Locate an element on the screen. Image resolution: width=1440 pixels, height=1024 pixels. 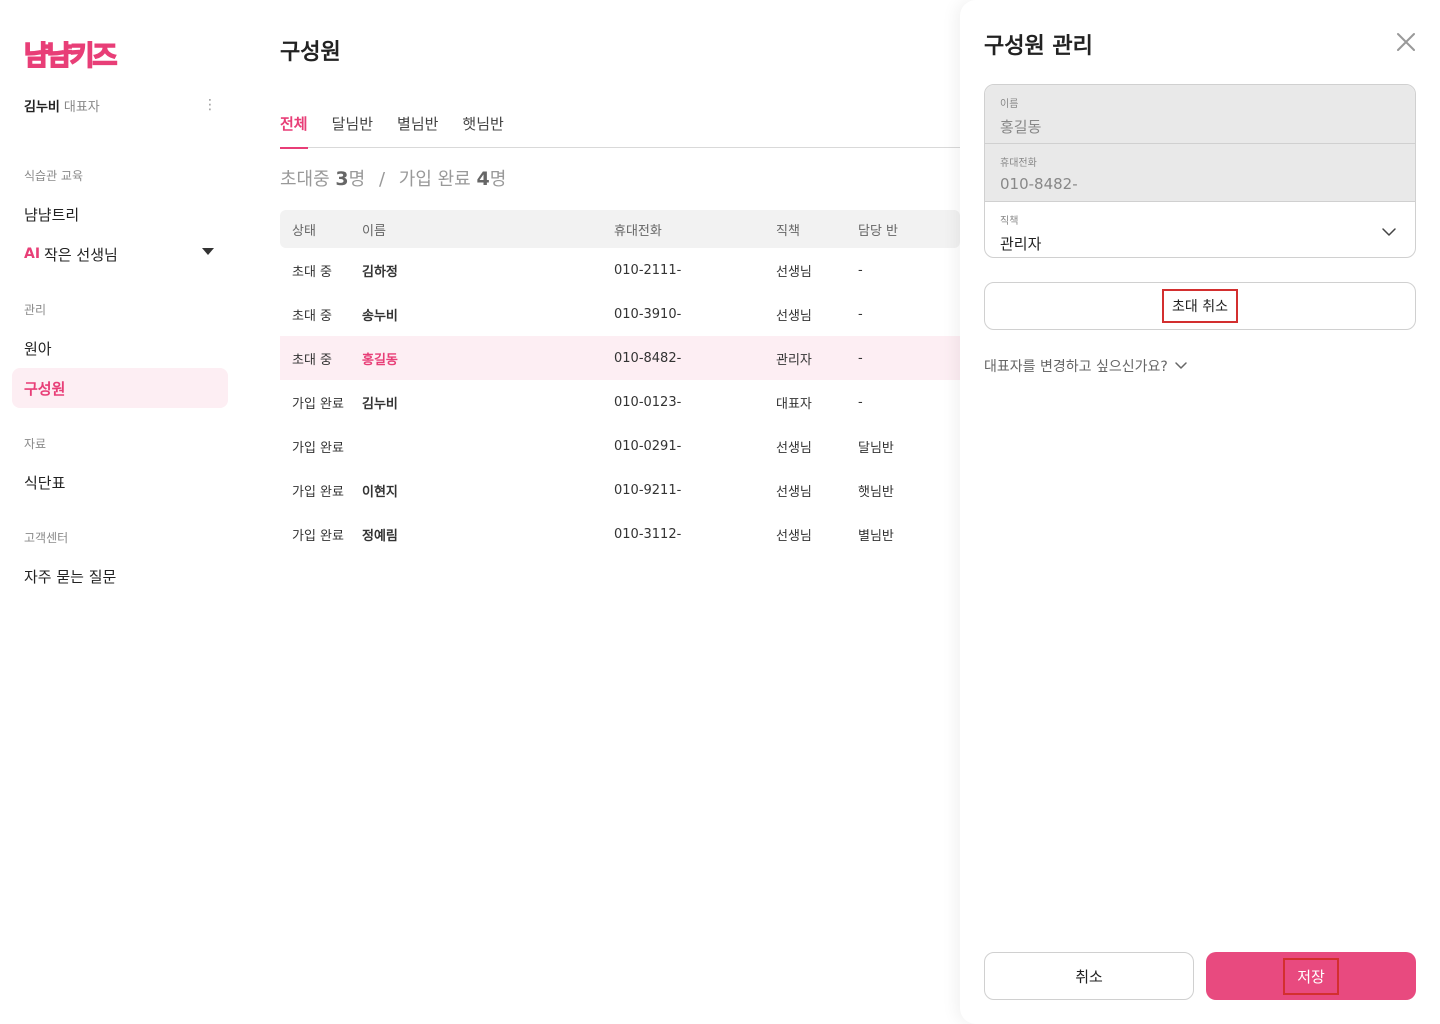
save-button: 저장 is located at coordinates (1311, 976).